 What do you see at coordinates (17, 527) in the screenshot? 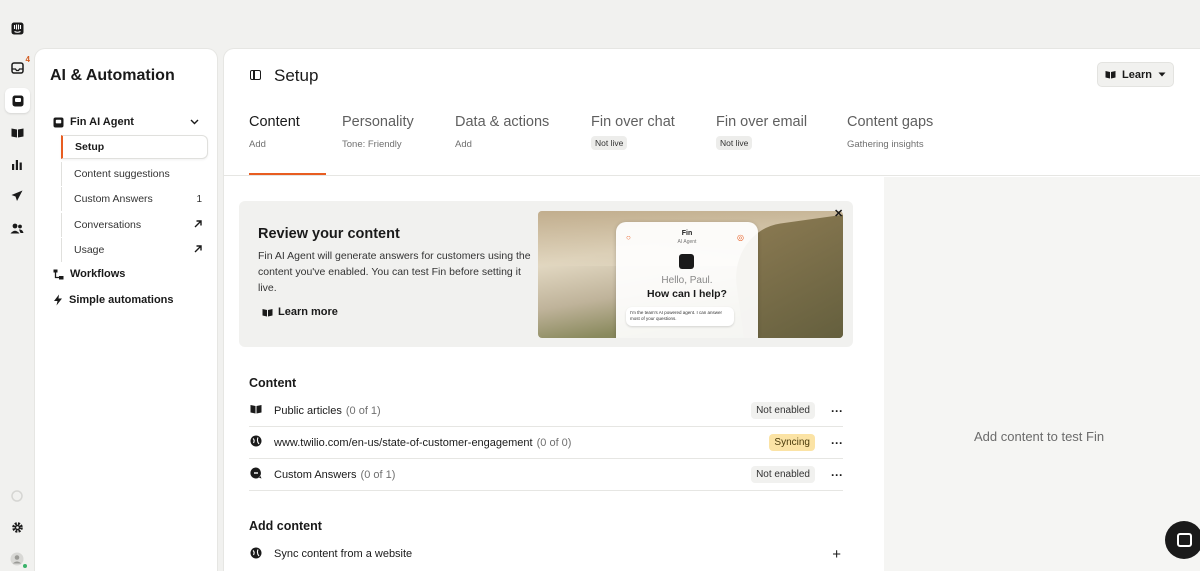
I see `settings-gear-icon` at bounding box center [17, 527].